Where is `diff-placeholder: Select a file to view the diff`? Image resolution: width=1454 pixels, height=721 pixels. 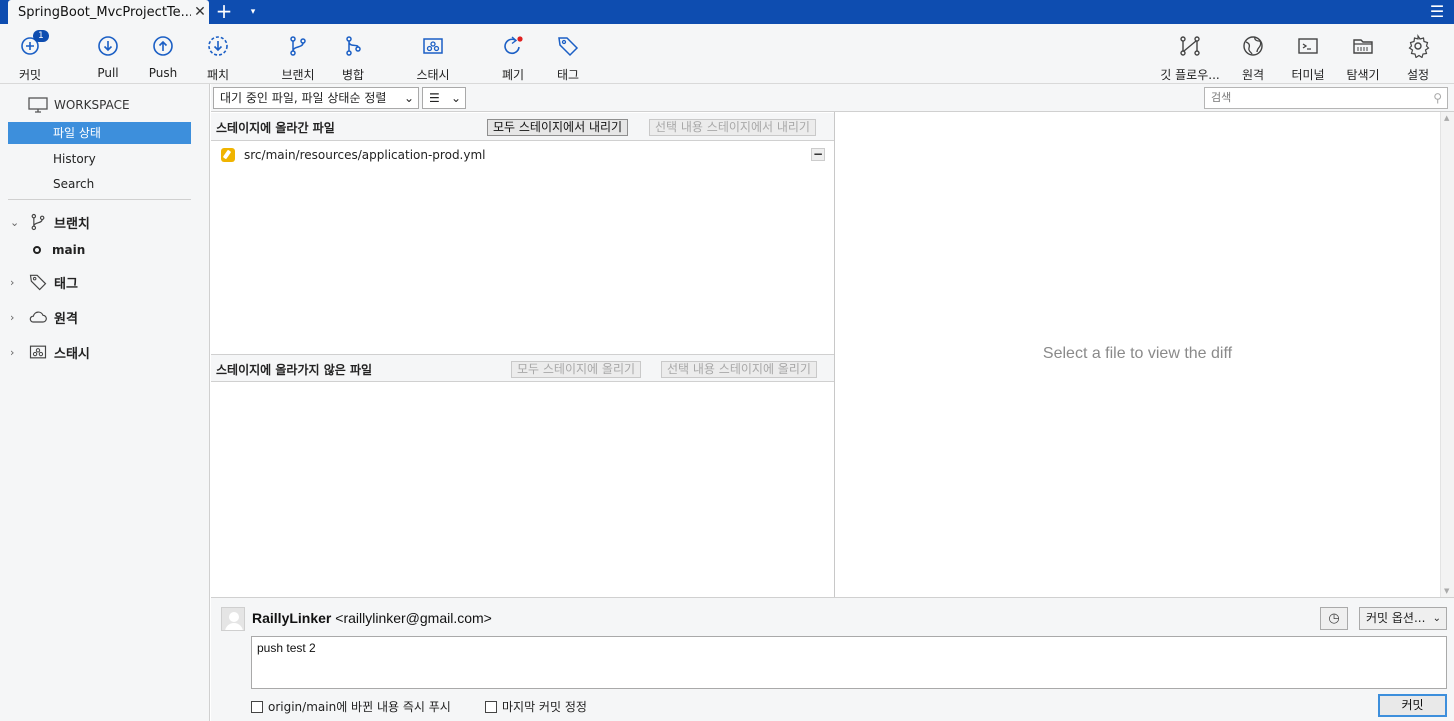 diff-placeholder: Select a file to view the diff is located at coordinates (1137, 353).